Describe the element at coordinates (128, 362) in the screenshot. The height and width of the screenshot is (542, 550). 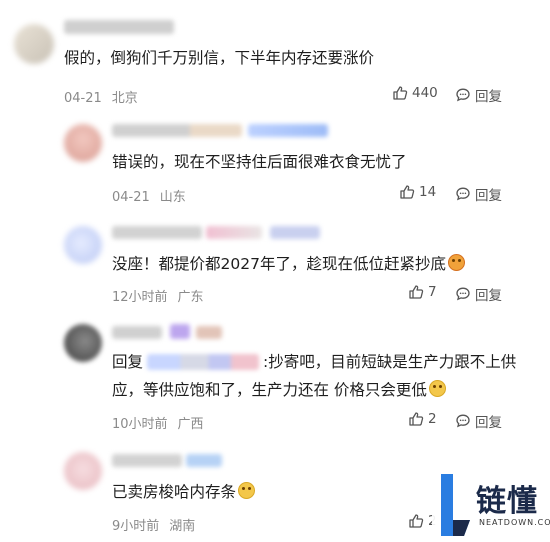
I see `reply-prefix: 回复` at that location.